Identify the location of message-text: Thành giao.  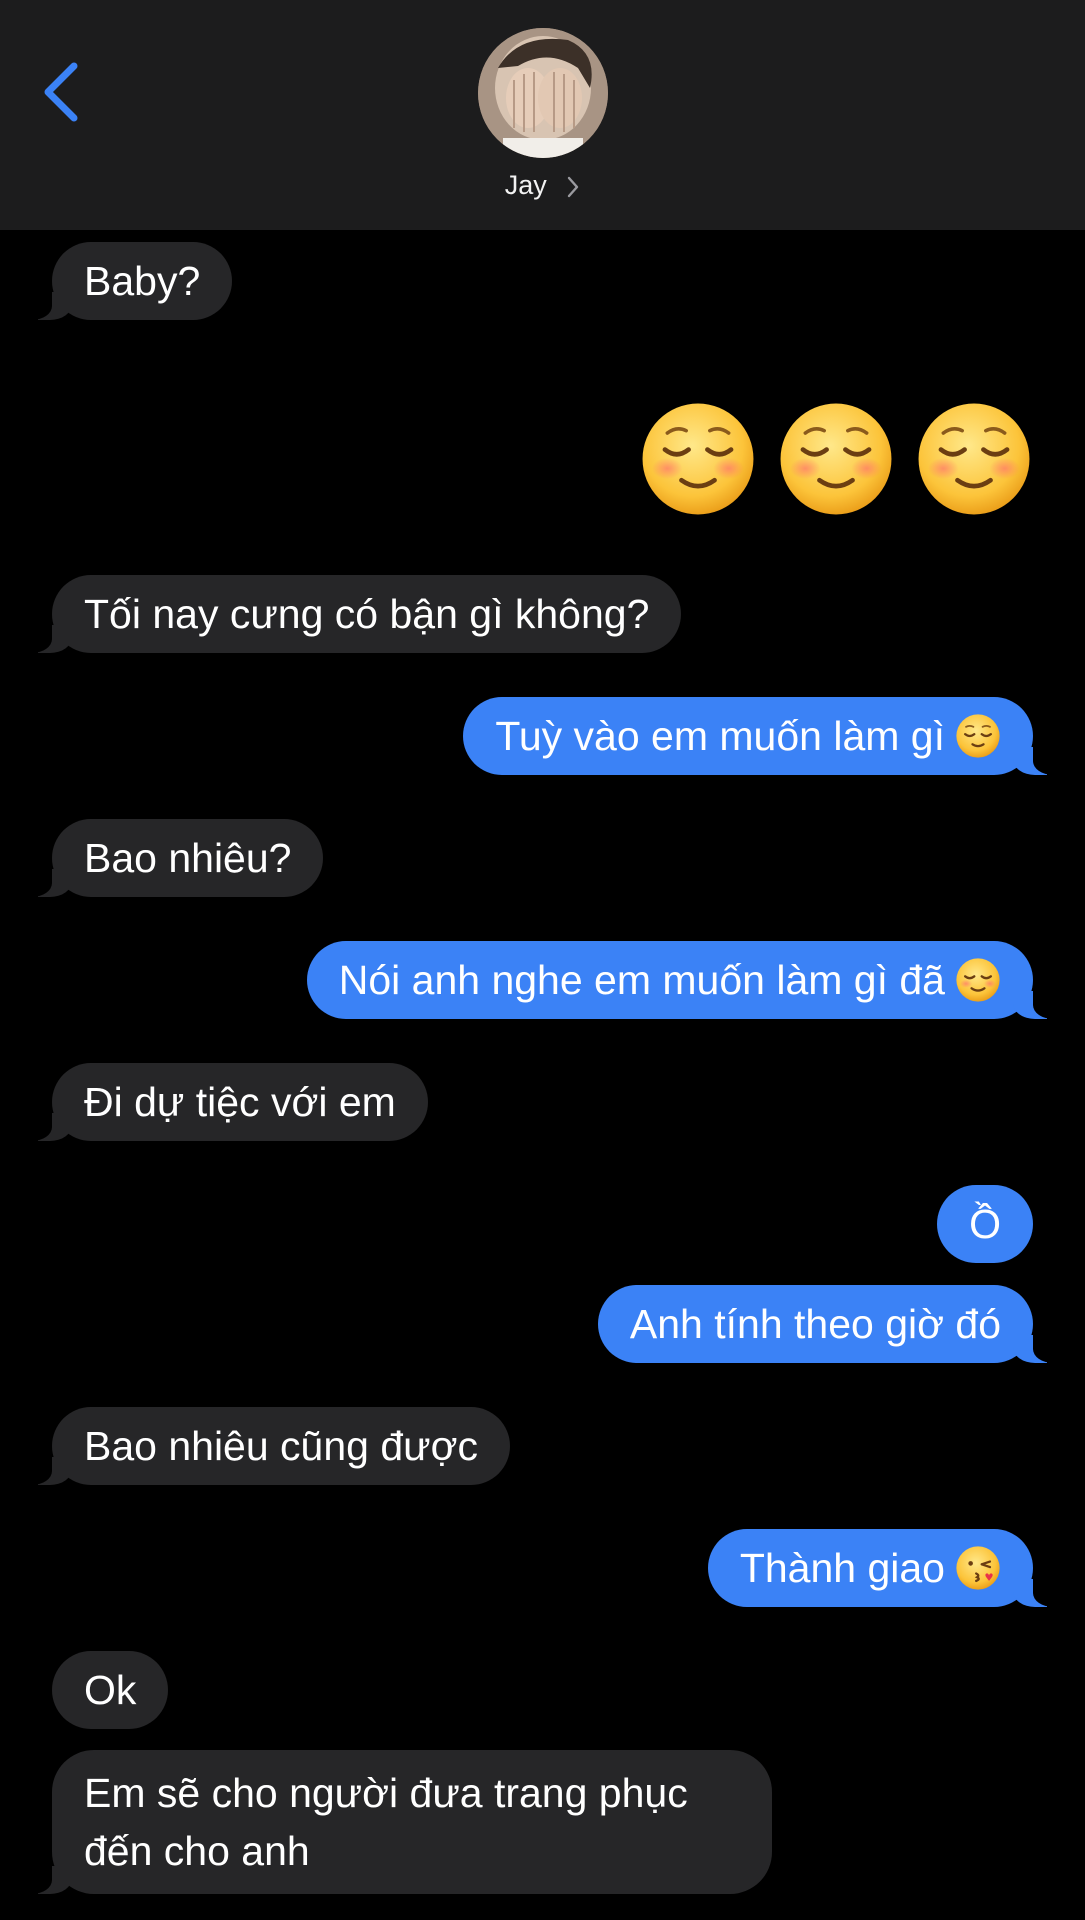
(842, 1568).